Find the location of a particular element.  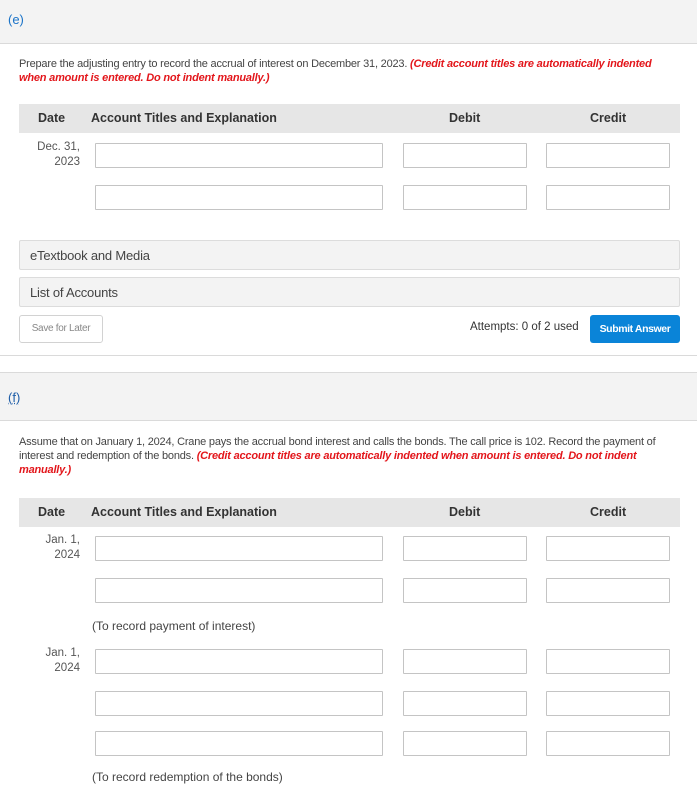

part-f-header: (f) is located at coordinates (348, 396).